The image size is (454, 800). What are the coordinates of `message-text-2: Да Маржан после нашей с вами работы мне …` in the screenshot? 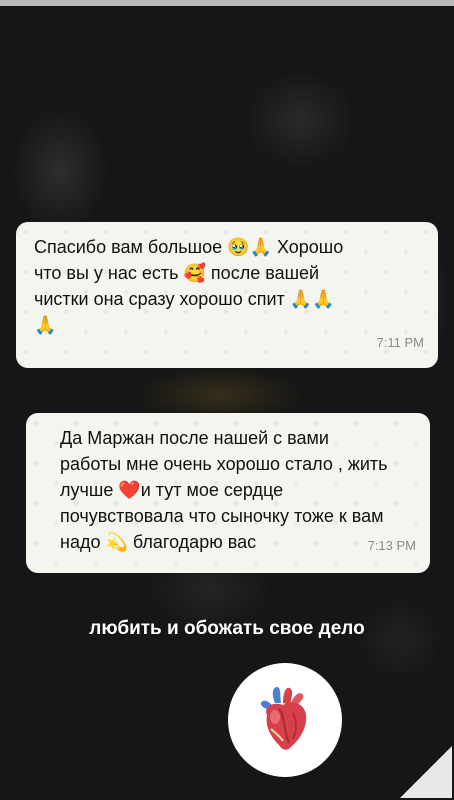 It's located at (224, 490).